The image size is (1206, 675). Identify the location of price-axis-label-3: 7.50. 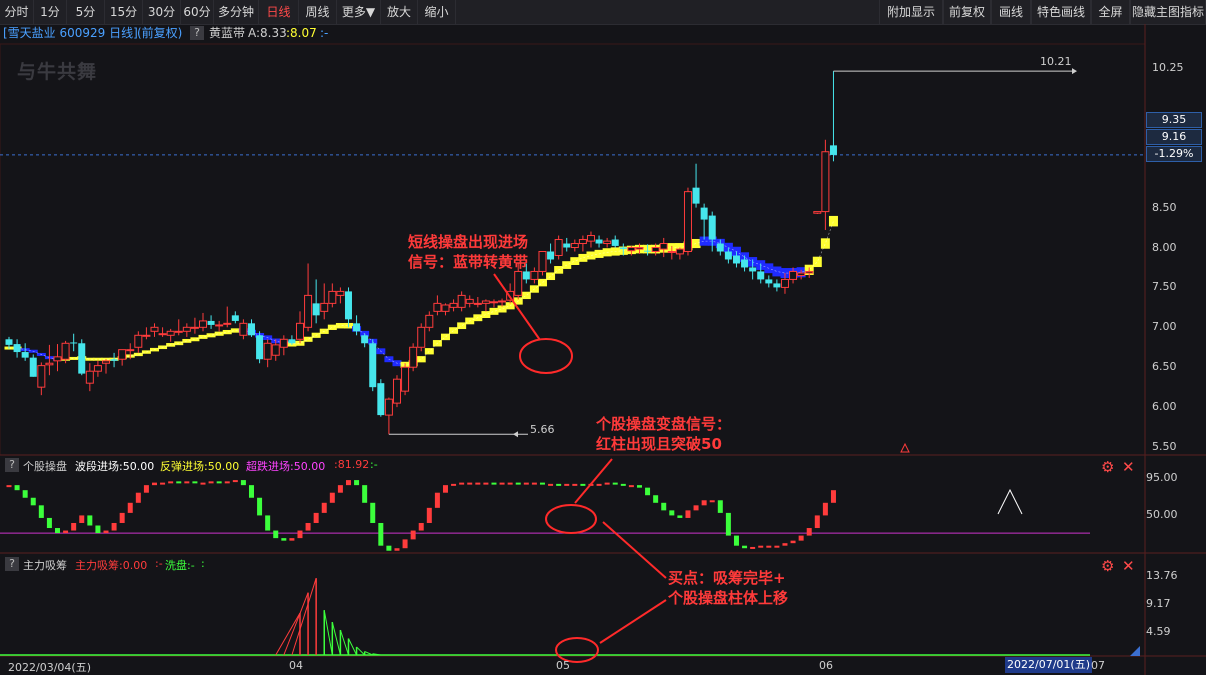
(1164, 287).